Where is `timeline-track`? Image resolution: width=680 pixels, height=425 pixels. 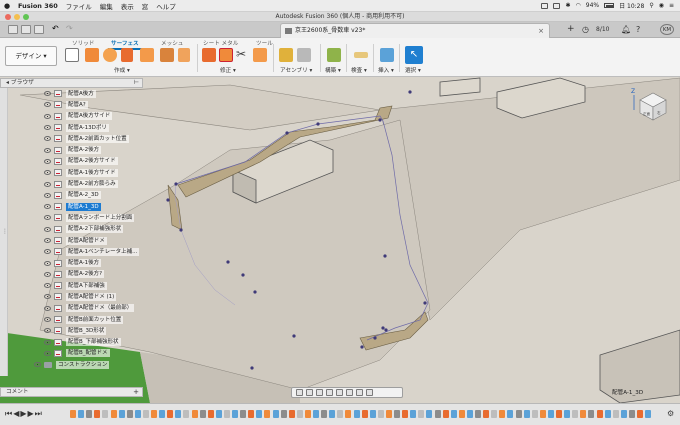
timeline-track is located at coordinates (365, 415).